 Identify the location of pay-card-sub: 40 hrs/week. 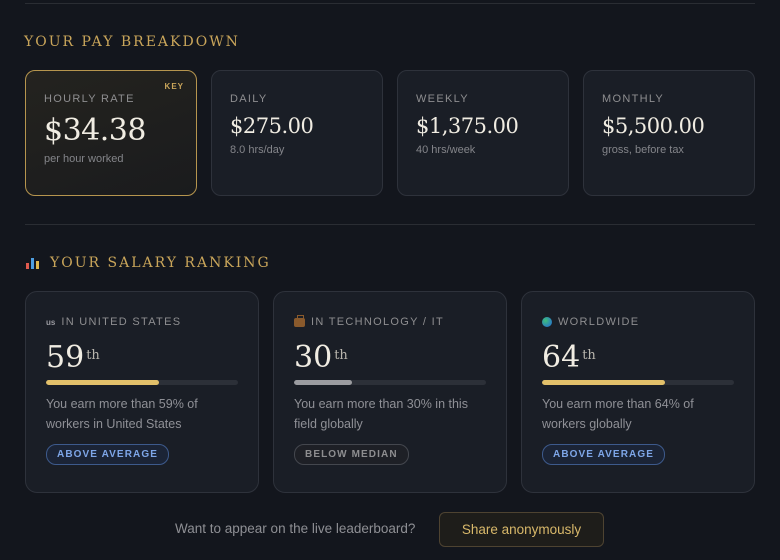
(446, 150).